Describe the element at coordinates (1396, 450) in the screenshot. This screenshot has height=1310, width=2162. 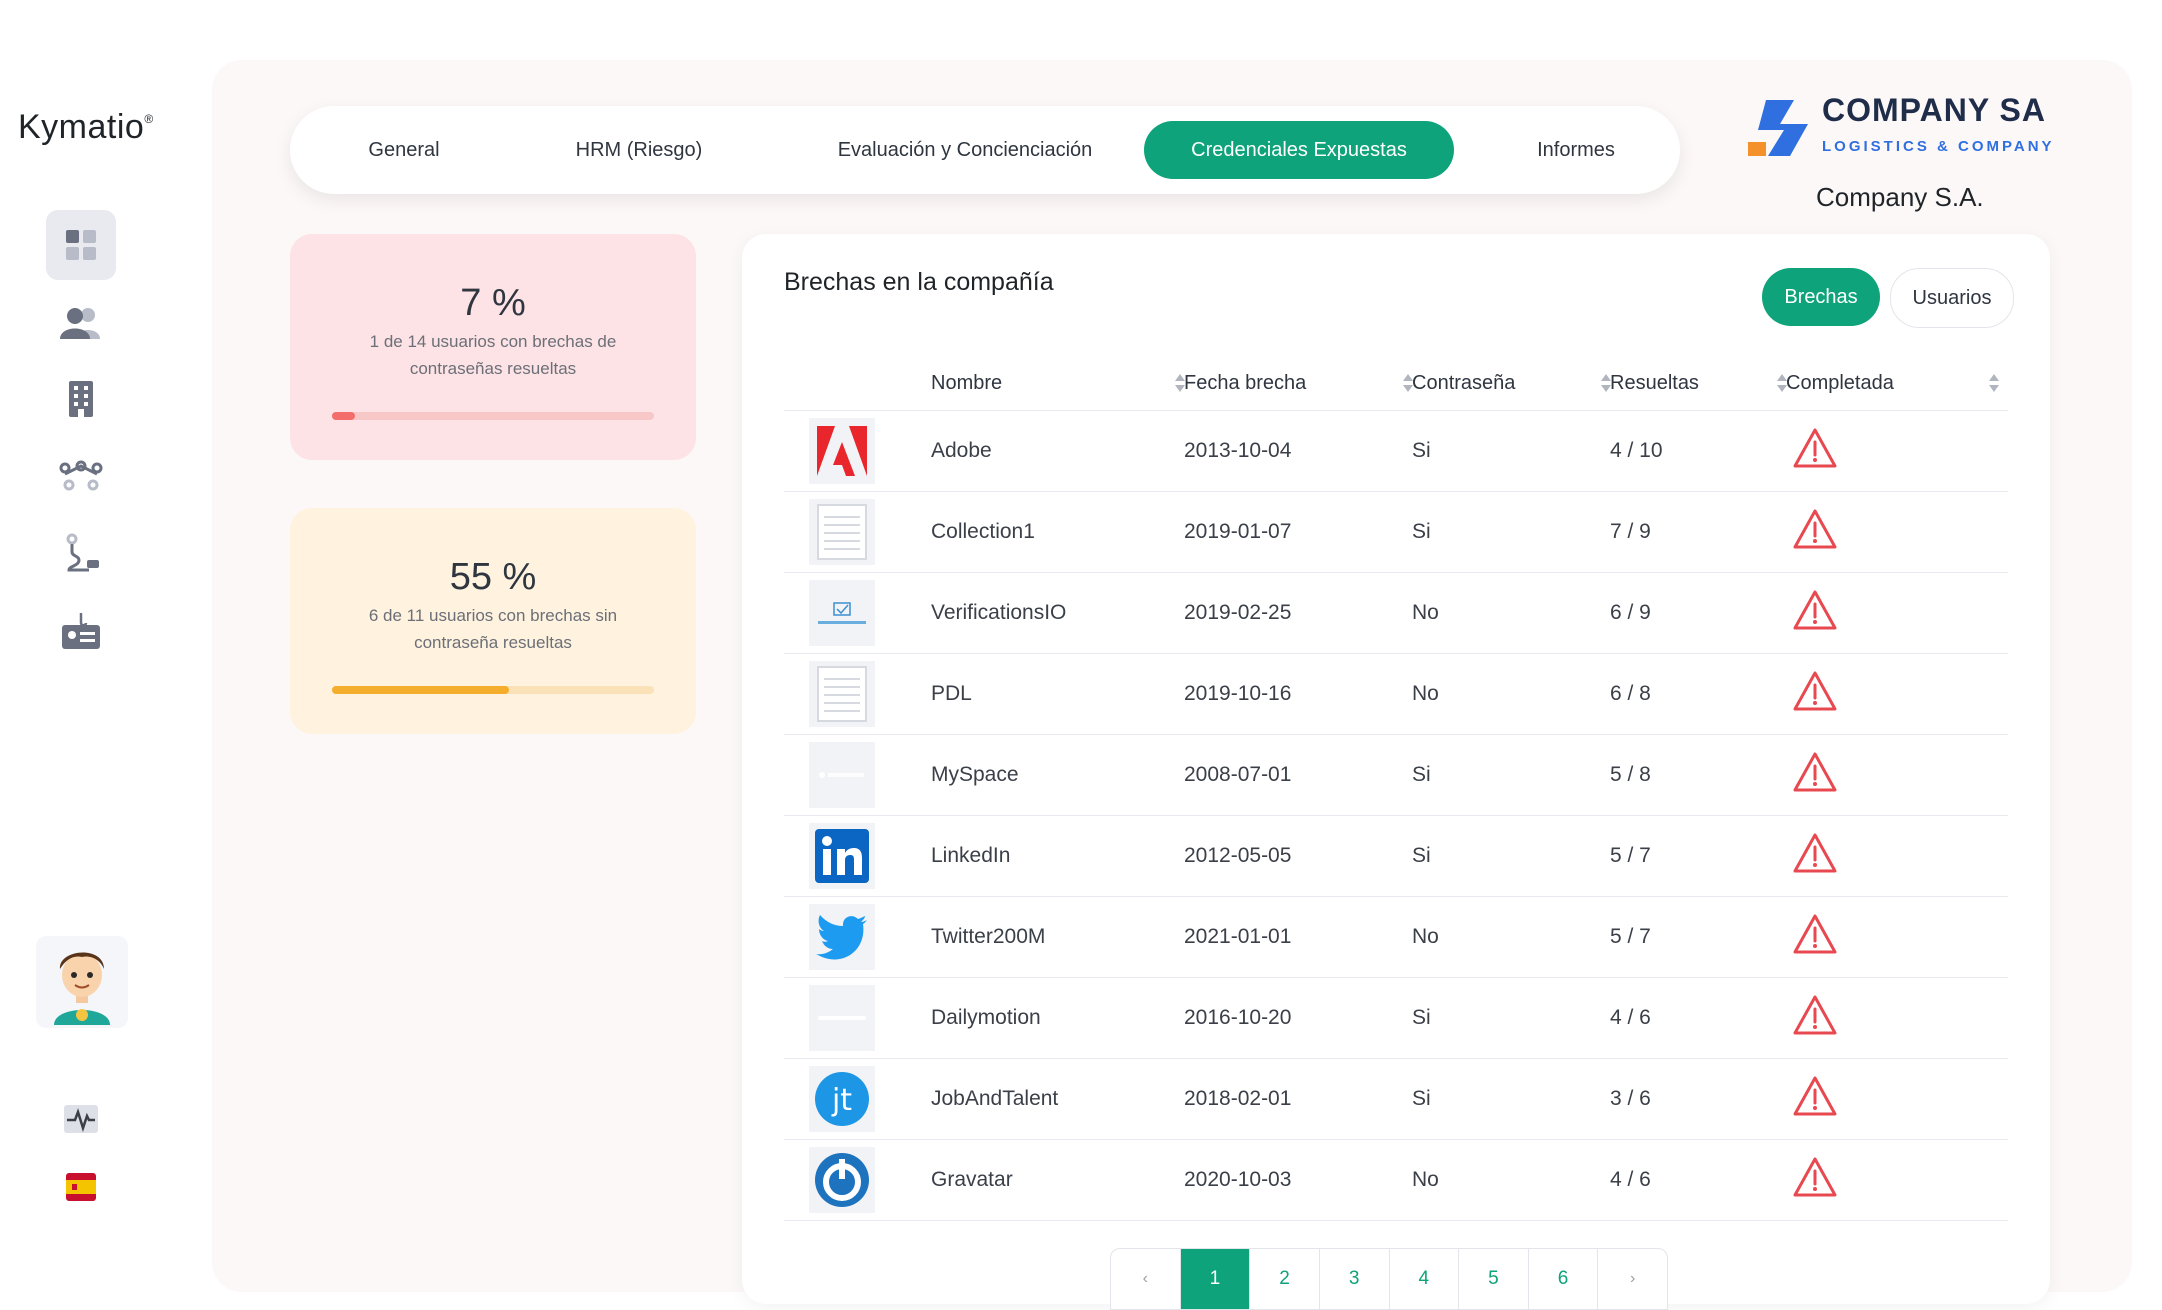
I see `table-row: Adobe 2013-10-04 Si 4 / 10` at that location.